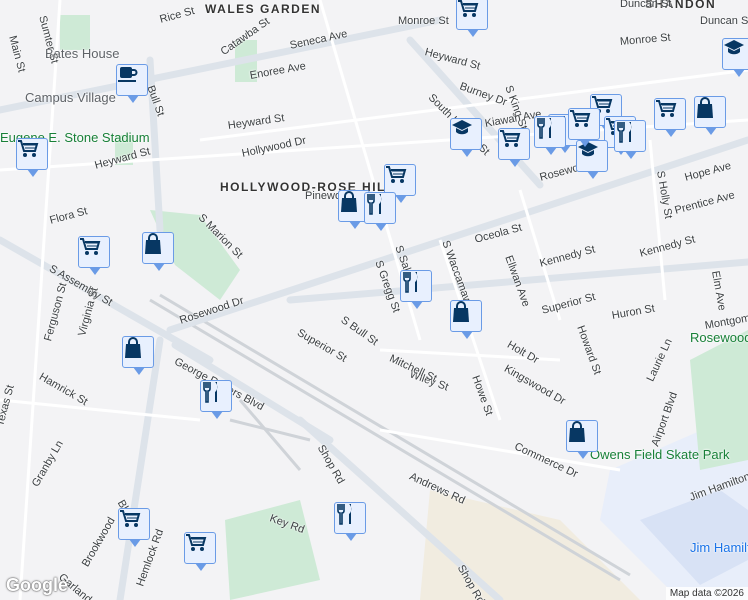  What do you see at coordinates (706, 593) in the screenshot?
I see `map-attribution: Map data ©2026` at bounding box center [706, 593].